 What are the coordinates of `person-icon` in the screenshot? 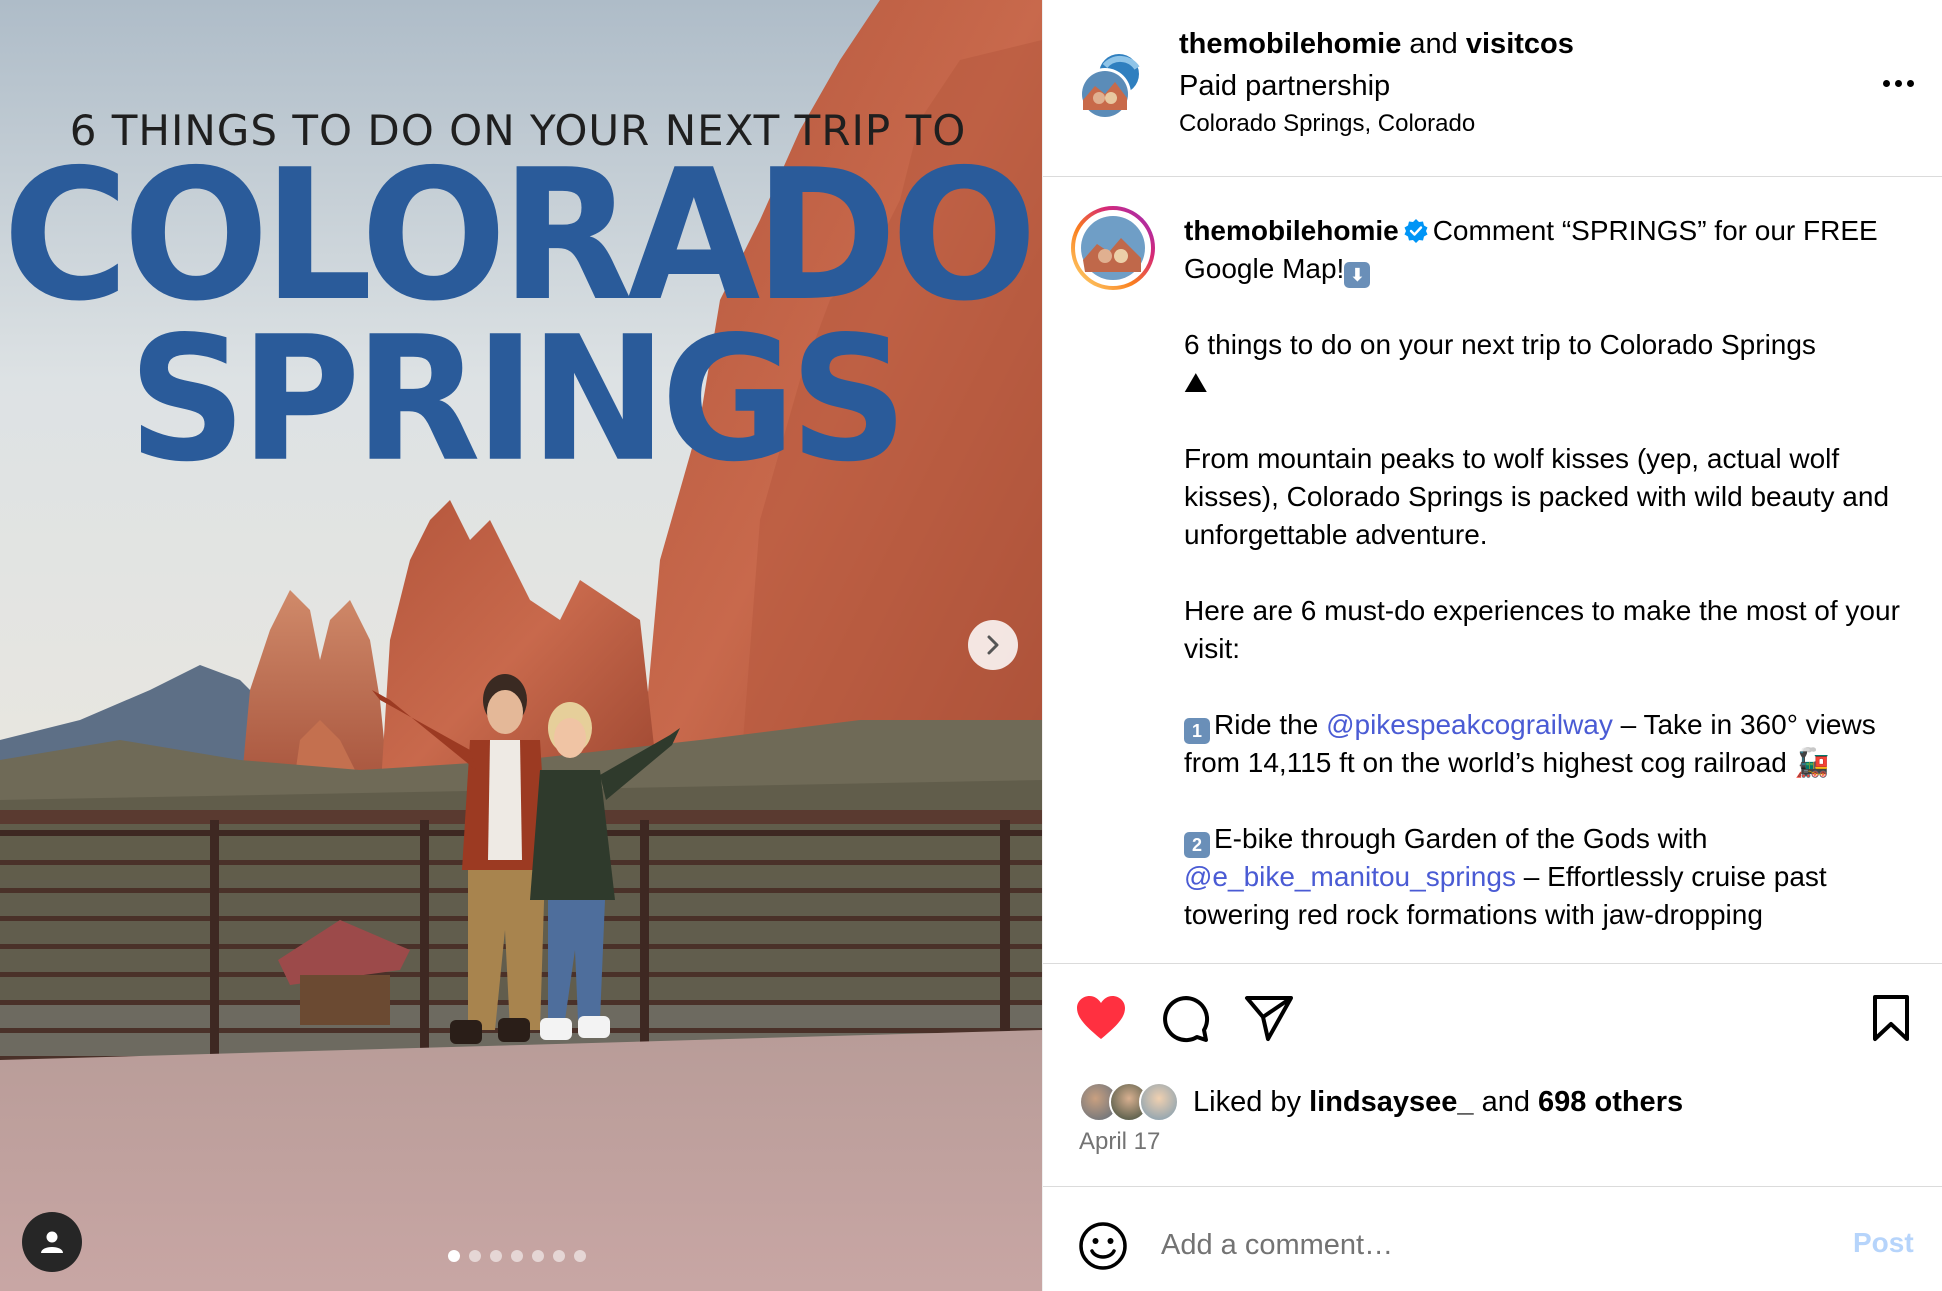 It's located at (52, 1242).